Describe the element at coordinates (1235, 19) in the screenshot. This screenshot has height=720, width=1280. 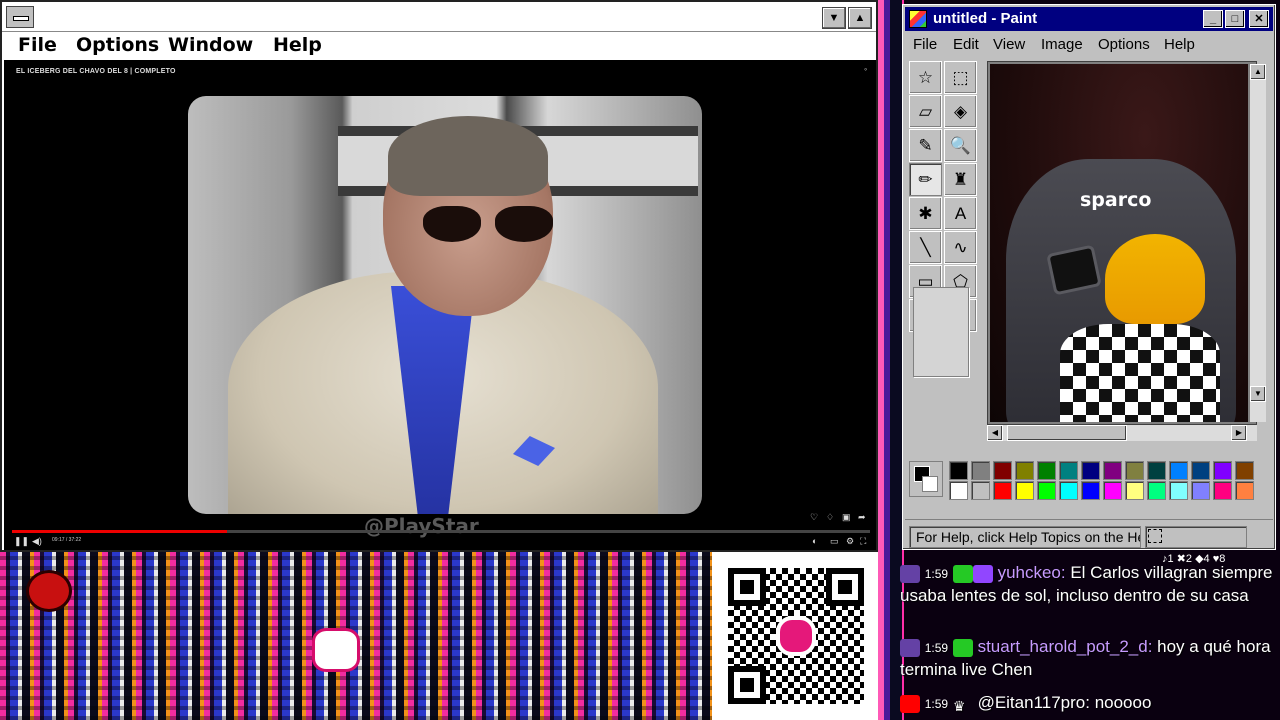
I see `paint-maximize-button: □` at that location.